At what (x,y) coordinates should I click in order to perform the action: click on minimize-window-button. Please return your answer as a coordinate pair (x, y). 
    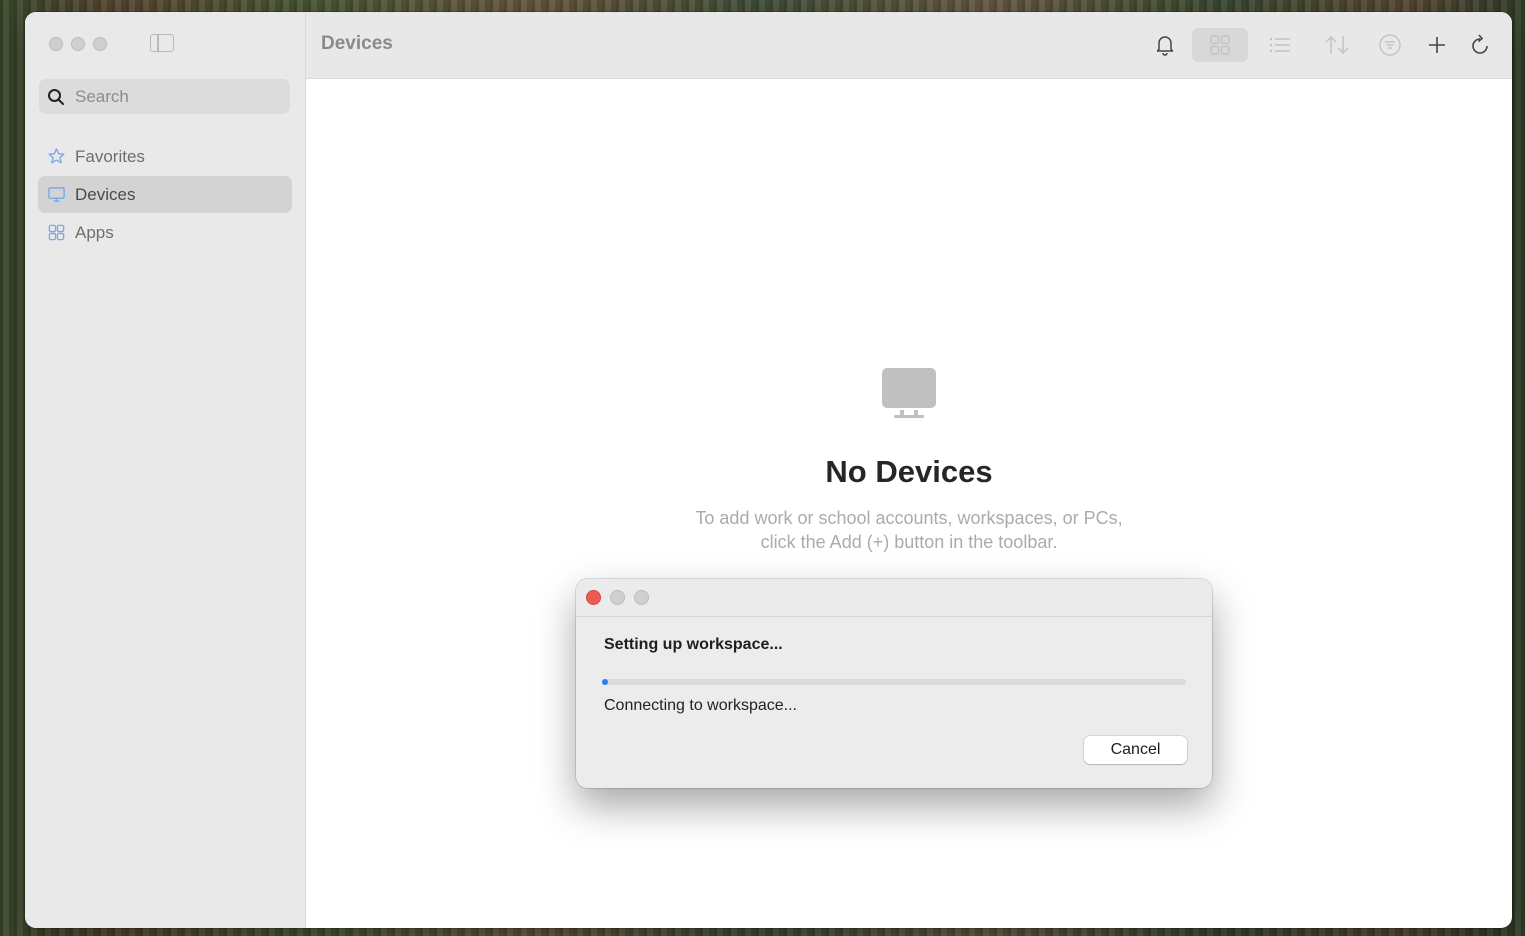
    Looking at the image, I should click on (78, 44).